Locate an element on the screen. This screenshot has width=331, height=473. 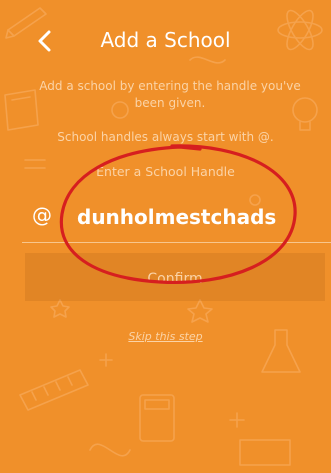
handle-hint-text: School handles always start with @. is located at coordinates (165, 137).